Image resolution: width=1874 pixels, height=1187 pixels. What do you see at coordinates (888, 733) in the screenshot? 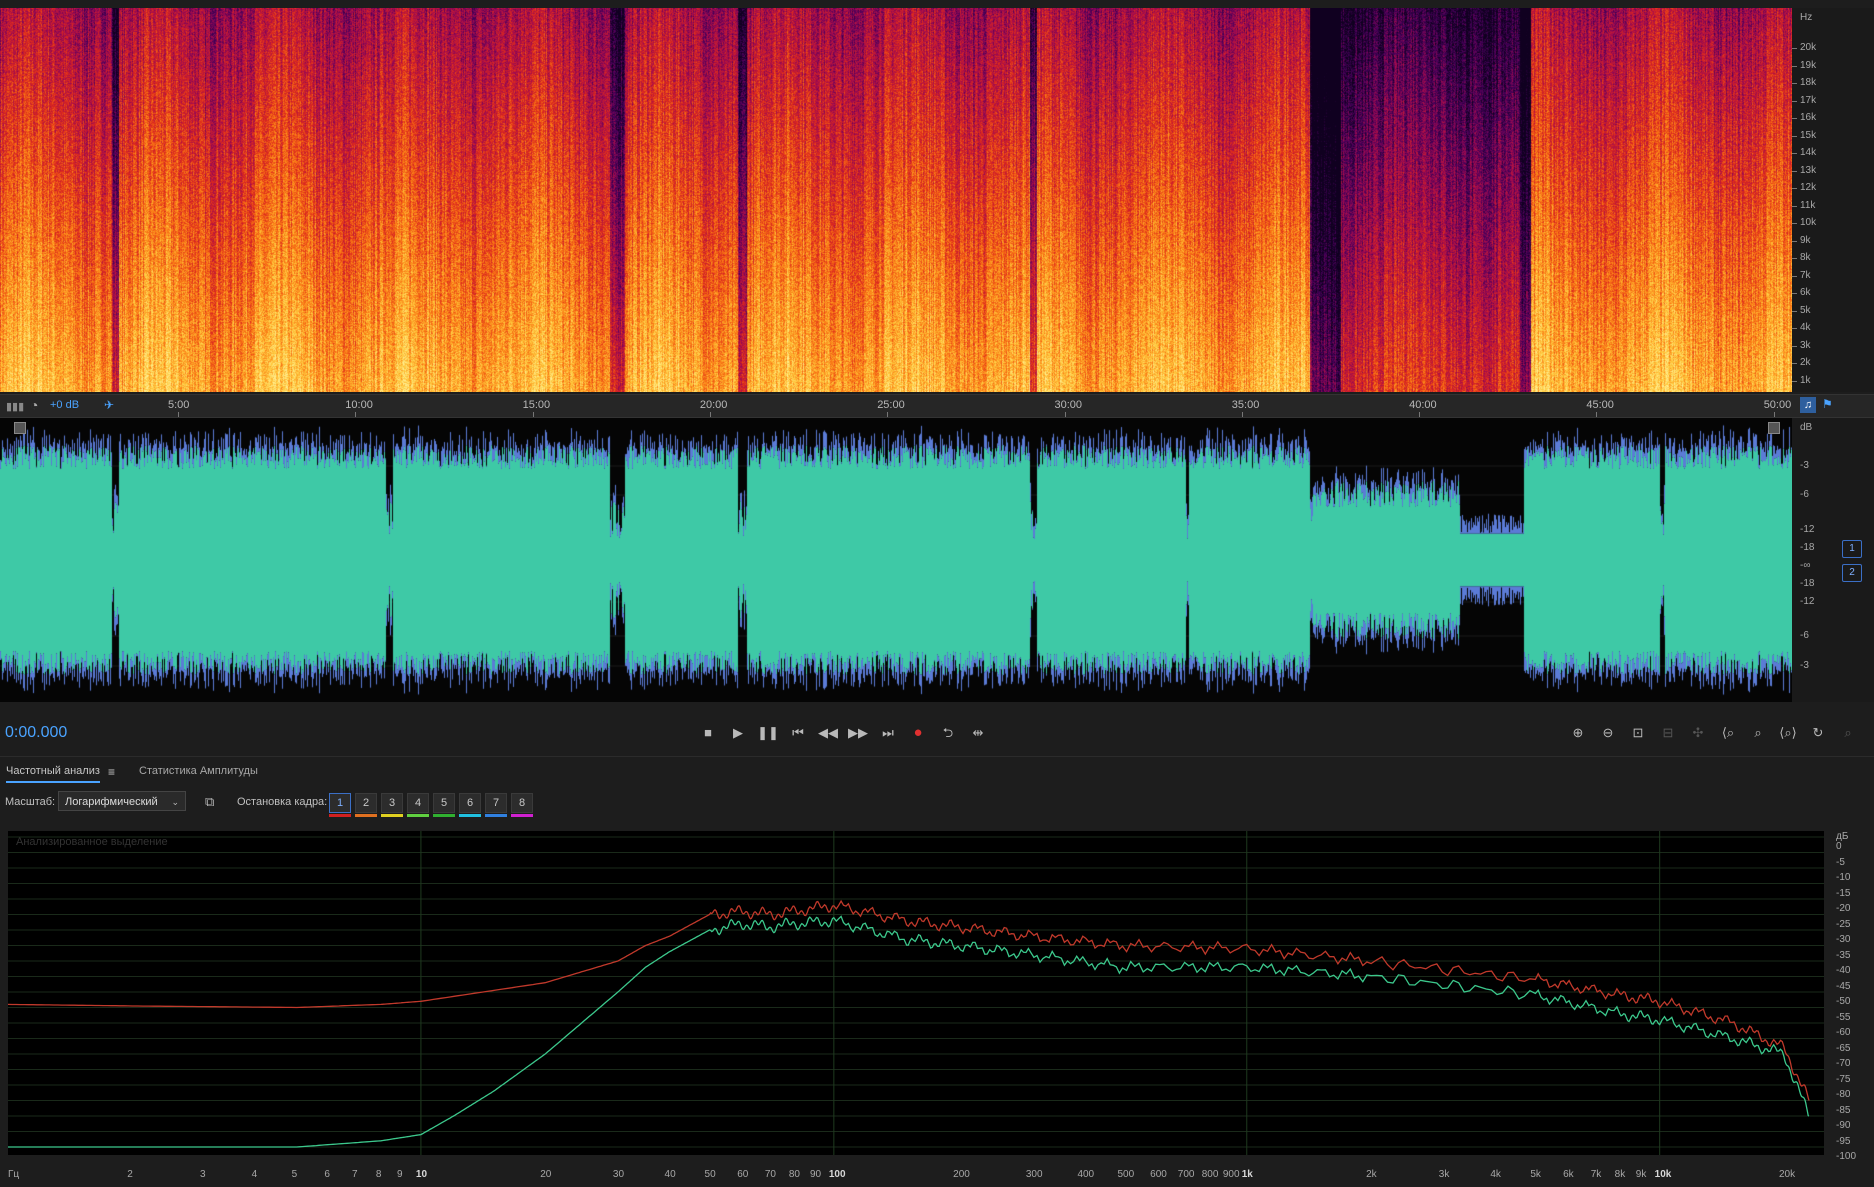
I see `go-to-end-button: ⏭` at bounding box center [888, 733].